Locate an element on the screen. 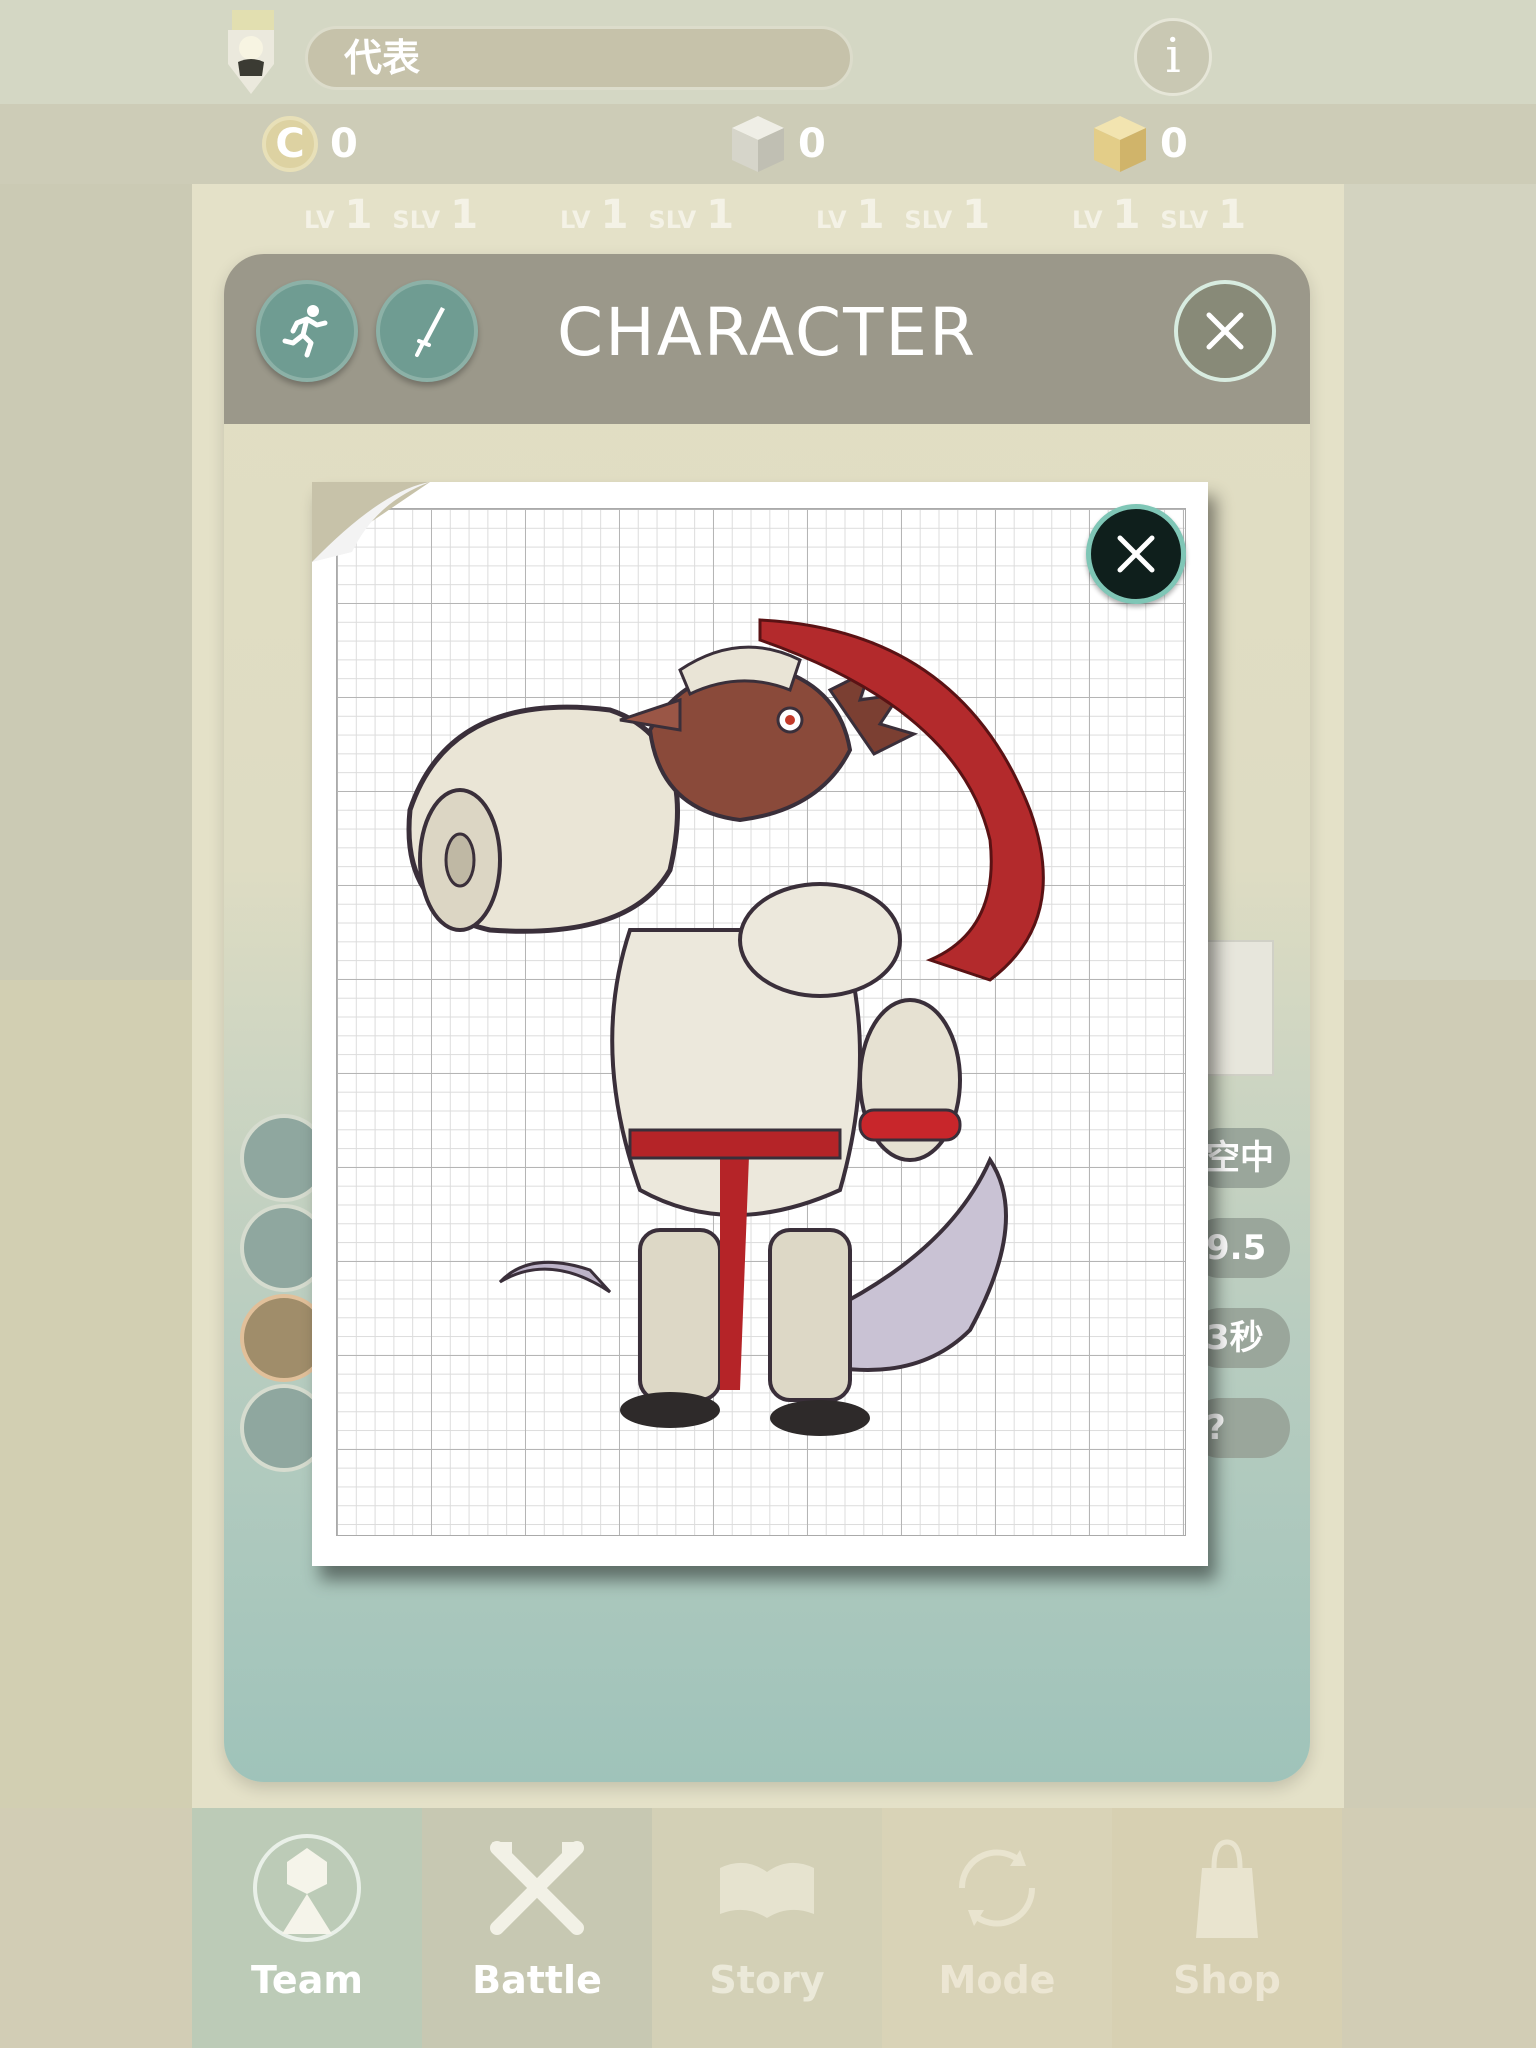 This screenshot has height=2048, width=1536. nav-tab-team: Team is located at coordinates (307, 1928).